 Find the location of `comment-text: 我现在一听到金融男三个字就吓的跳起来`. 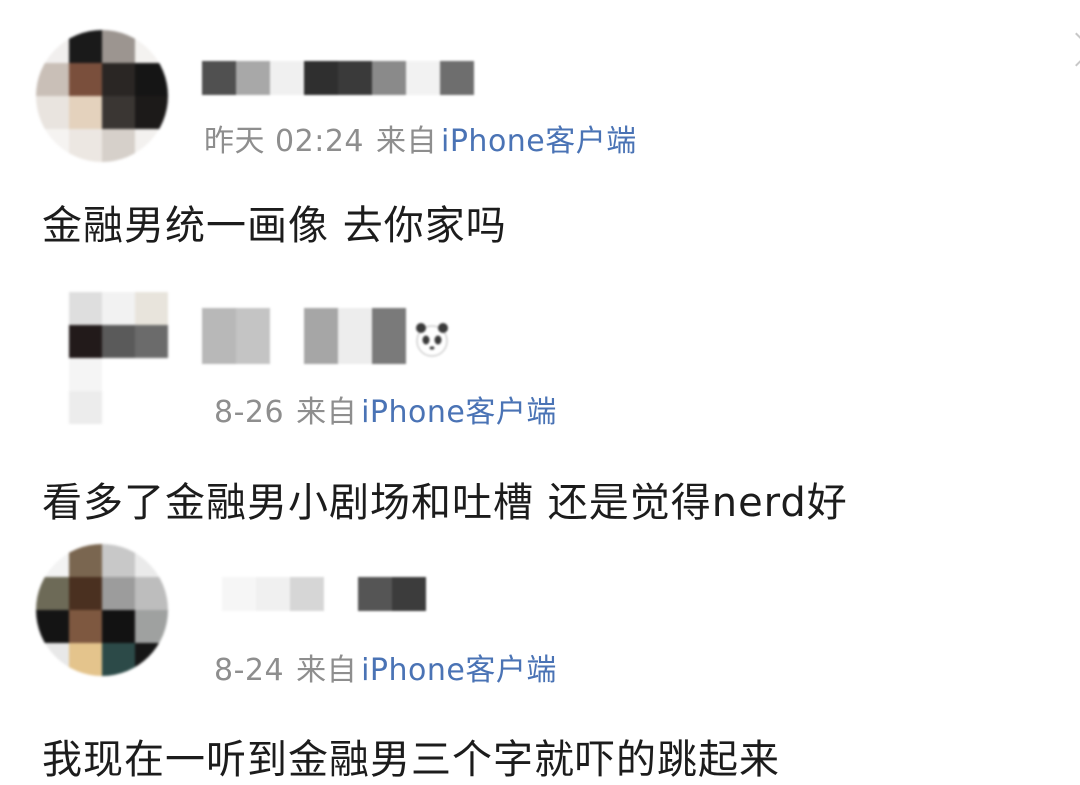

comment-text: 我现在一听到金融男三个字就吓的跳起来 is located at coordinates (411, 760).